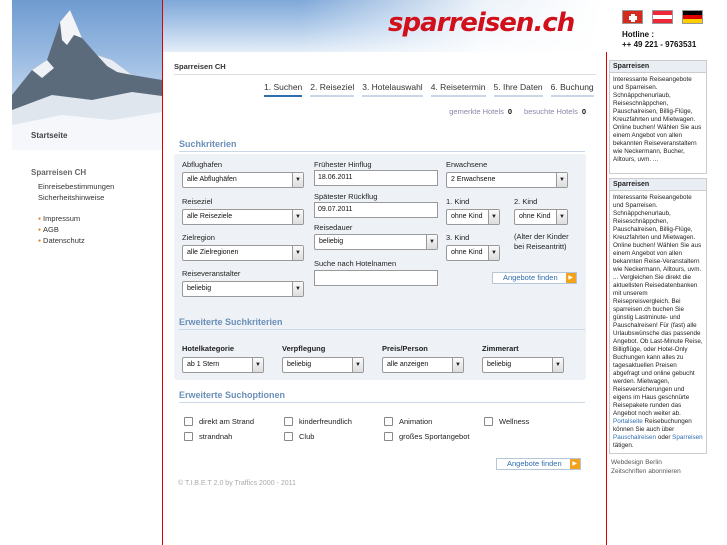 The height and width of the screenshot is (545, 727). I want to click on zeitschriften-link: Zeitschriften abonnieren, so click(646, 471).